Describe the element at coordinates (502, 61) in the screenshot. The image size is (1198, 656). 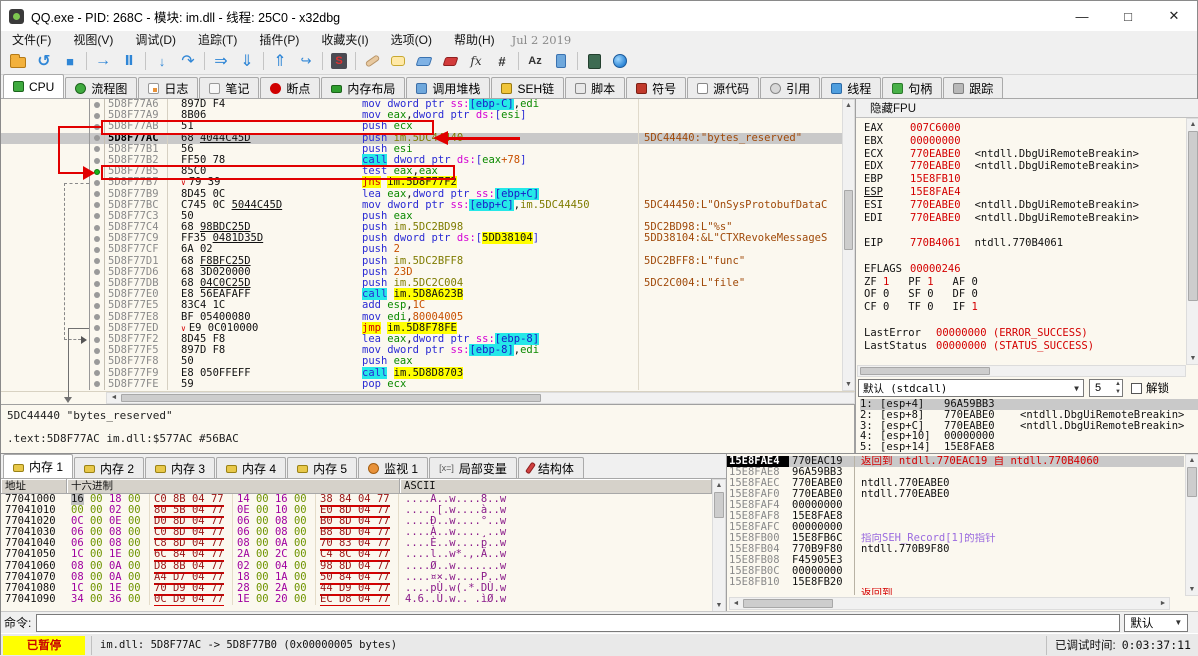
I see `hash-button: #` at that location.